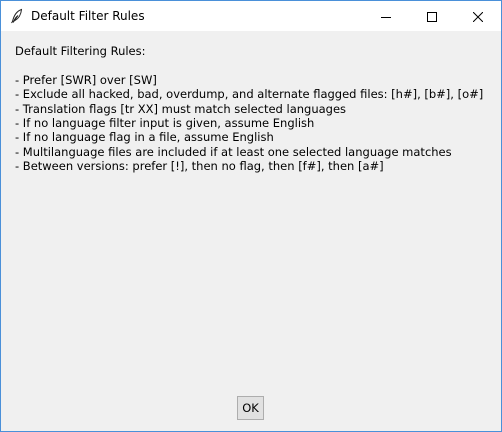  Describe the element at coordinates (80, 51) in the screenshot. I see `rules-heading: Default Filtering Rules:` at that location.